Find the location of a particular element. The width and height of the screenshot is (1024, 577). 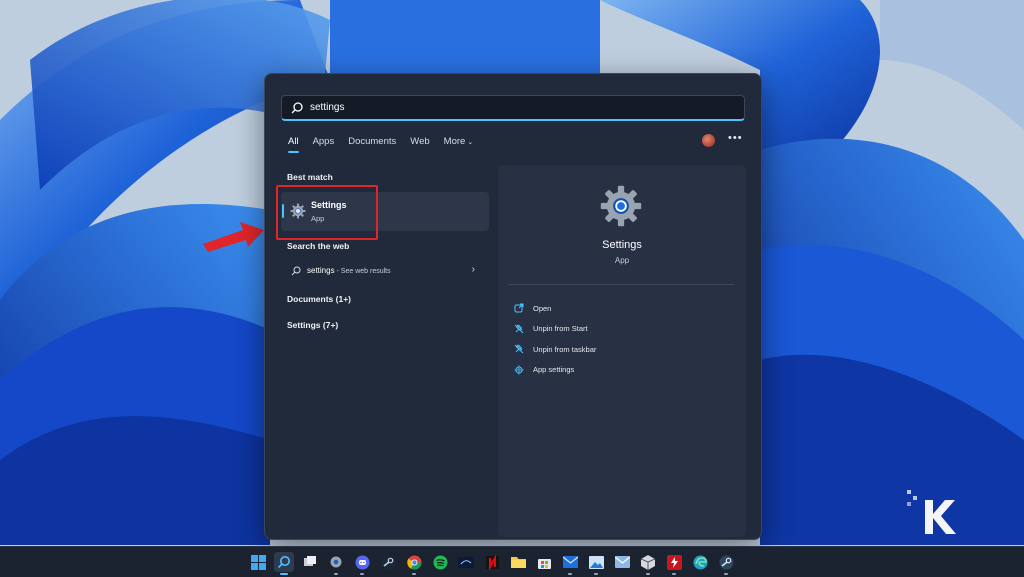

store-icon is located at coordinates (544, 563).